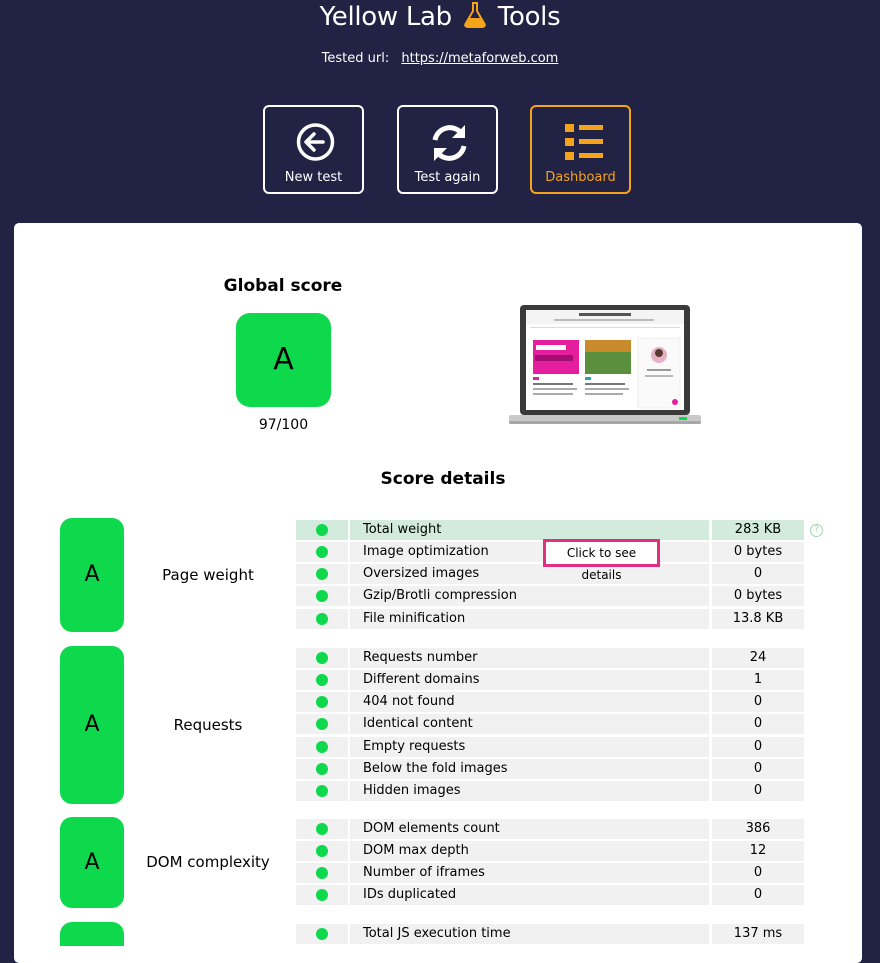  I want to click on new-test-button: New test, so click(313, 149).